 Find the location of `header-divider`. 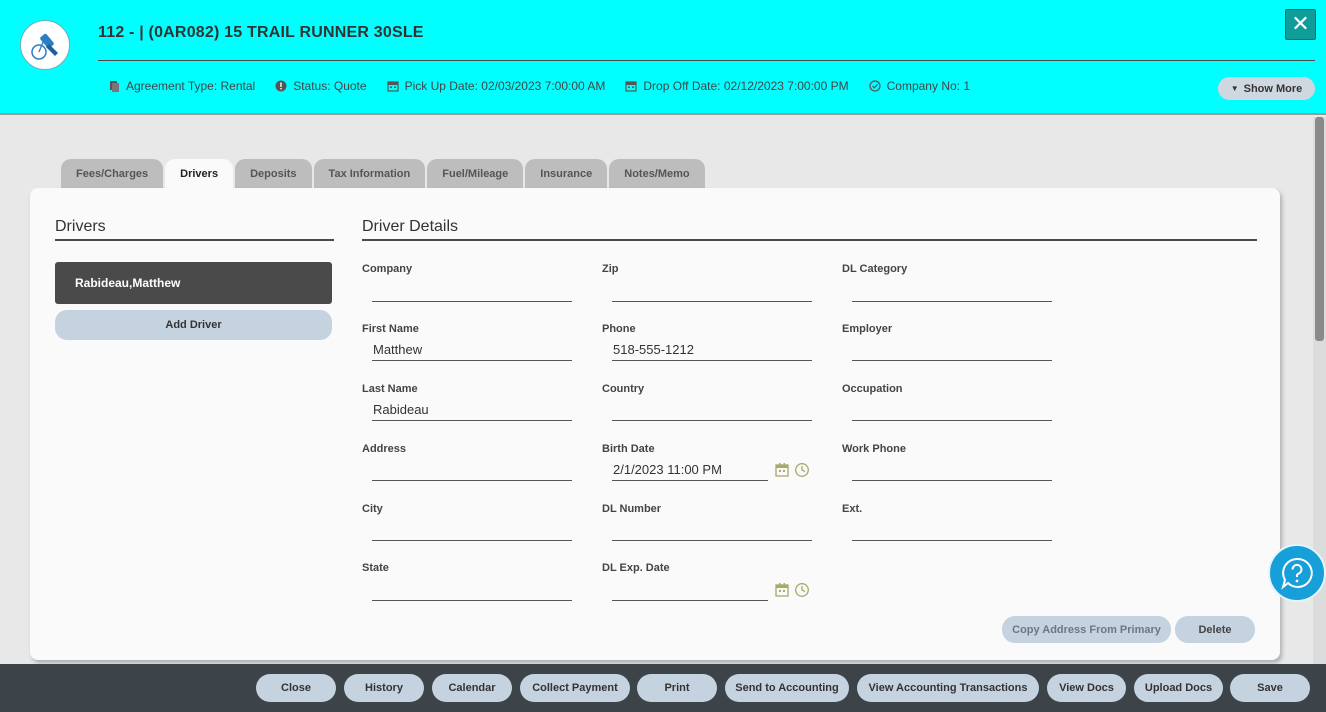

header-divider is located at coordinates (706, 60).